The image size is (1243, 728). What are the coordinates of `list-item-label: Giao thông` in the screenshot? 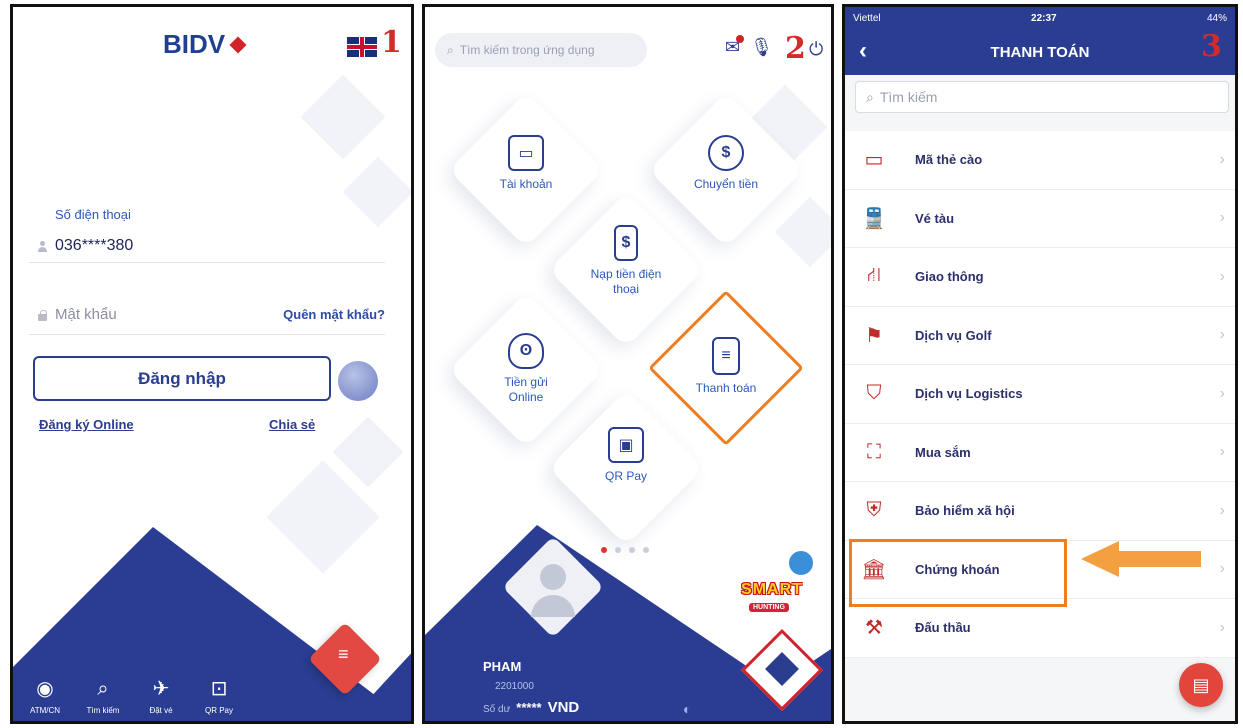 It's located at (949, 277).